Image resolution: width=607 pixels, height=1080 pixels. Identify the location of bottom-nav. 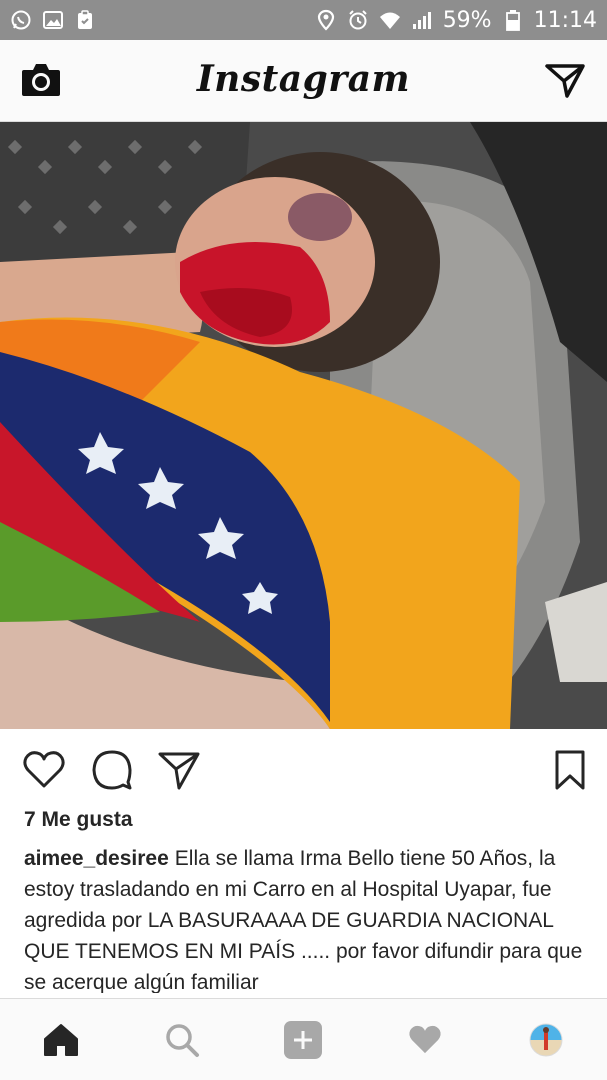
(303, 1039).